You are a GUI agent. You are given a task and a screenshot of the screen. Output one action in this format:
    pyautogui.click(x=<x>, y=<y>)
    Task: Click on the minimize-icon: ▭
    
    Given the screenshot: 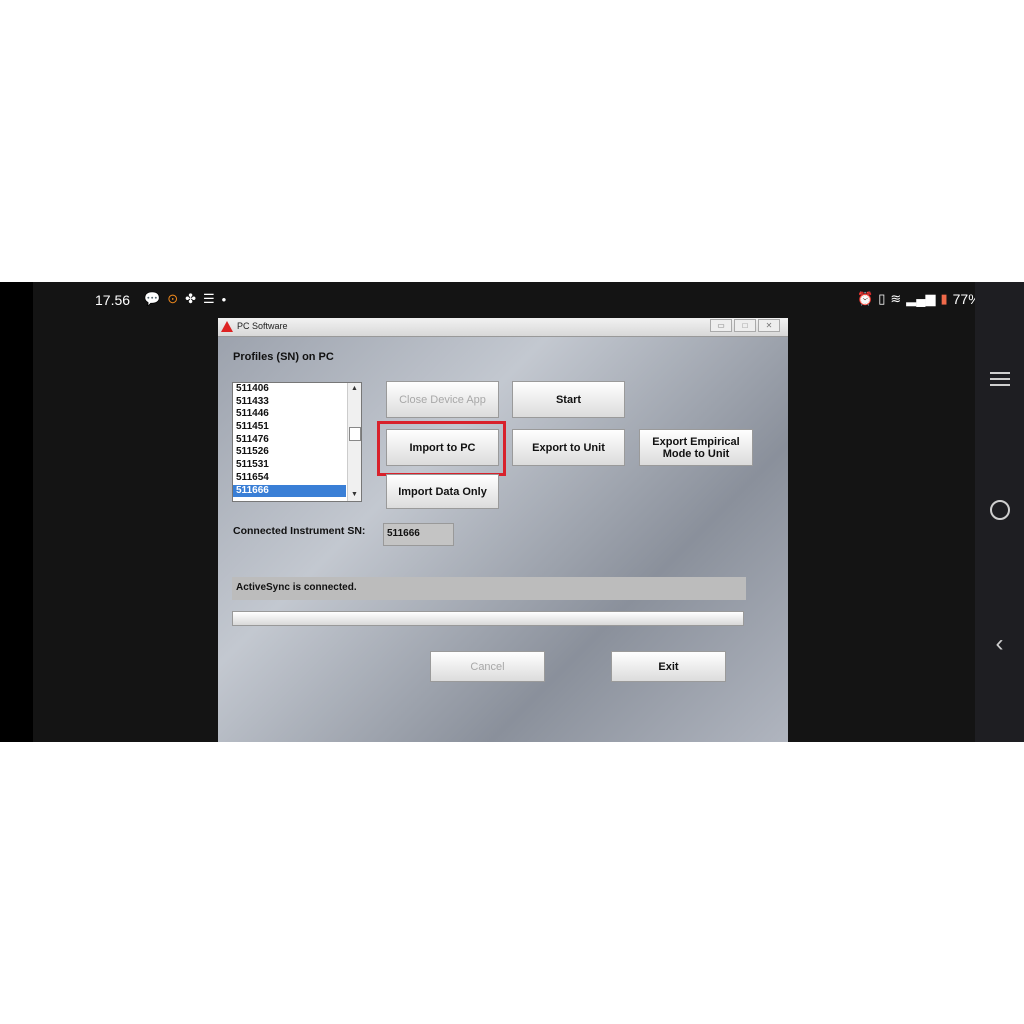 What is the action you would take?
    pyautogui.click(x=721, y=325)
    